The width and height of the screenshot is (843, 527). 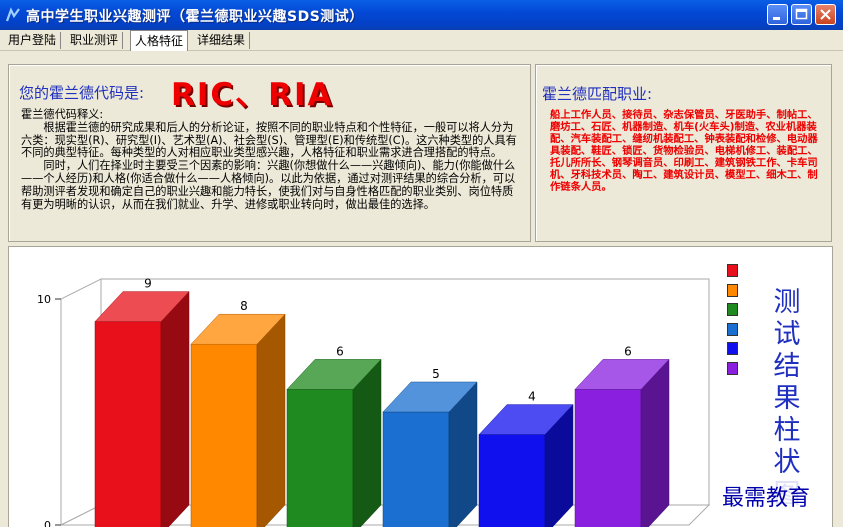 I want to click on bar-value-label-C: 6, so click(x=628, y=351).